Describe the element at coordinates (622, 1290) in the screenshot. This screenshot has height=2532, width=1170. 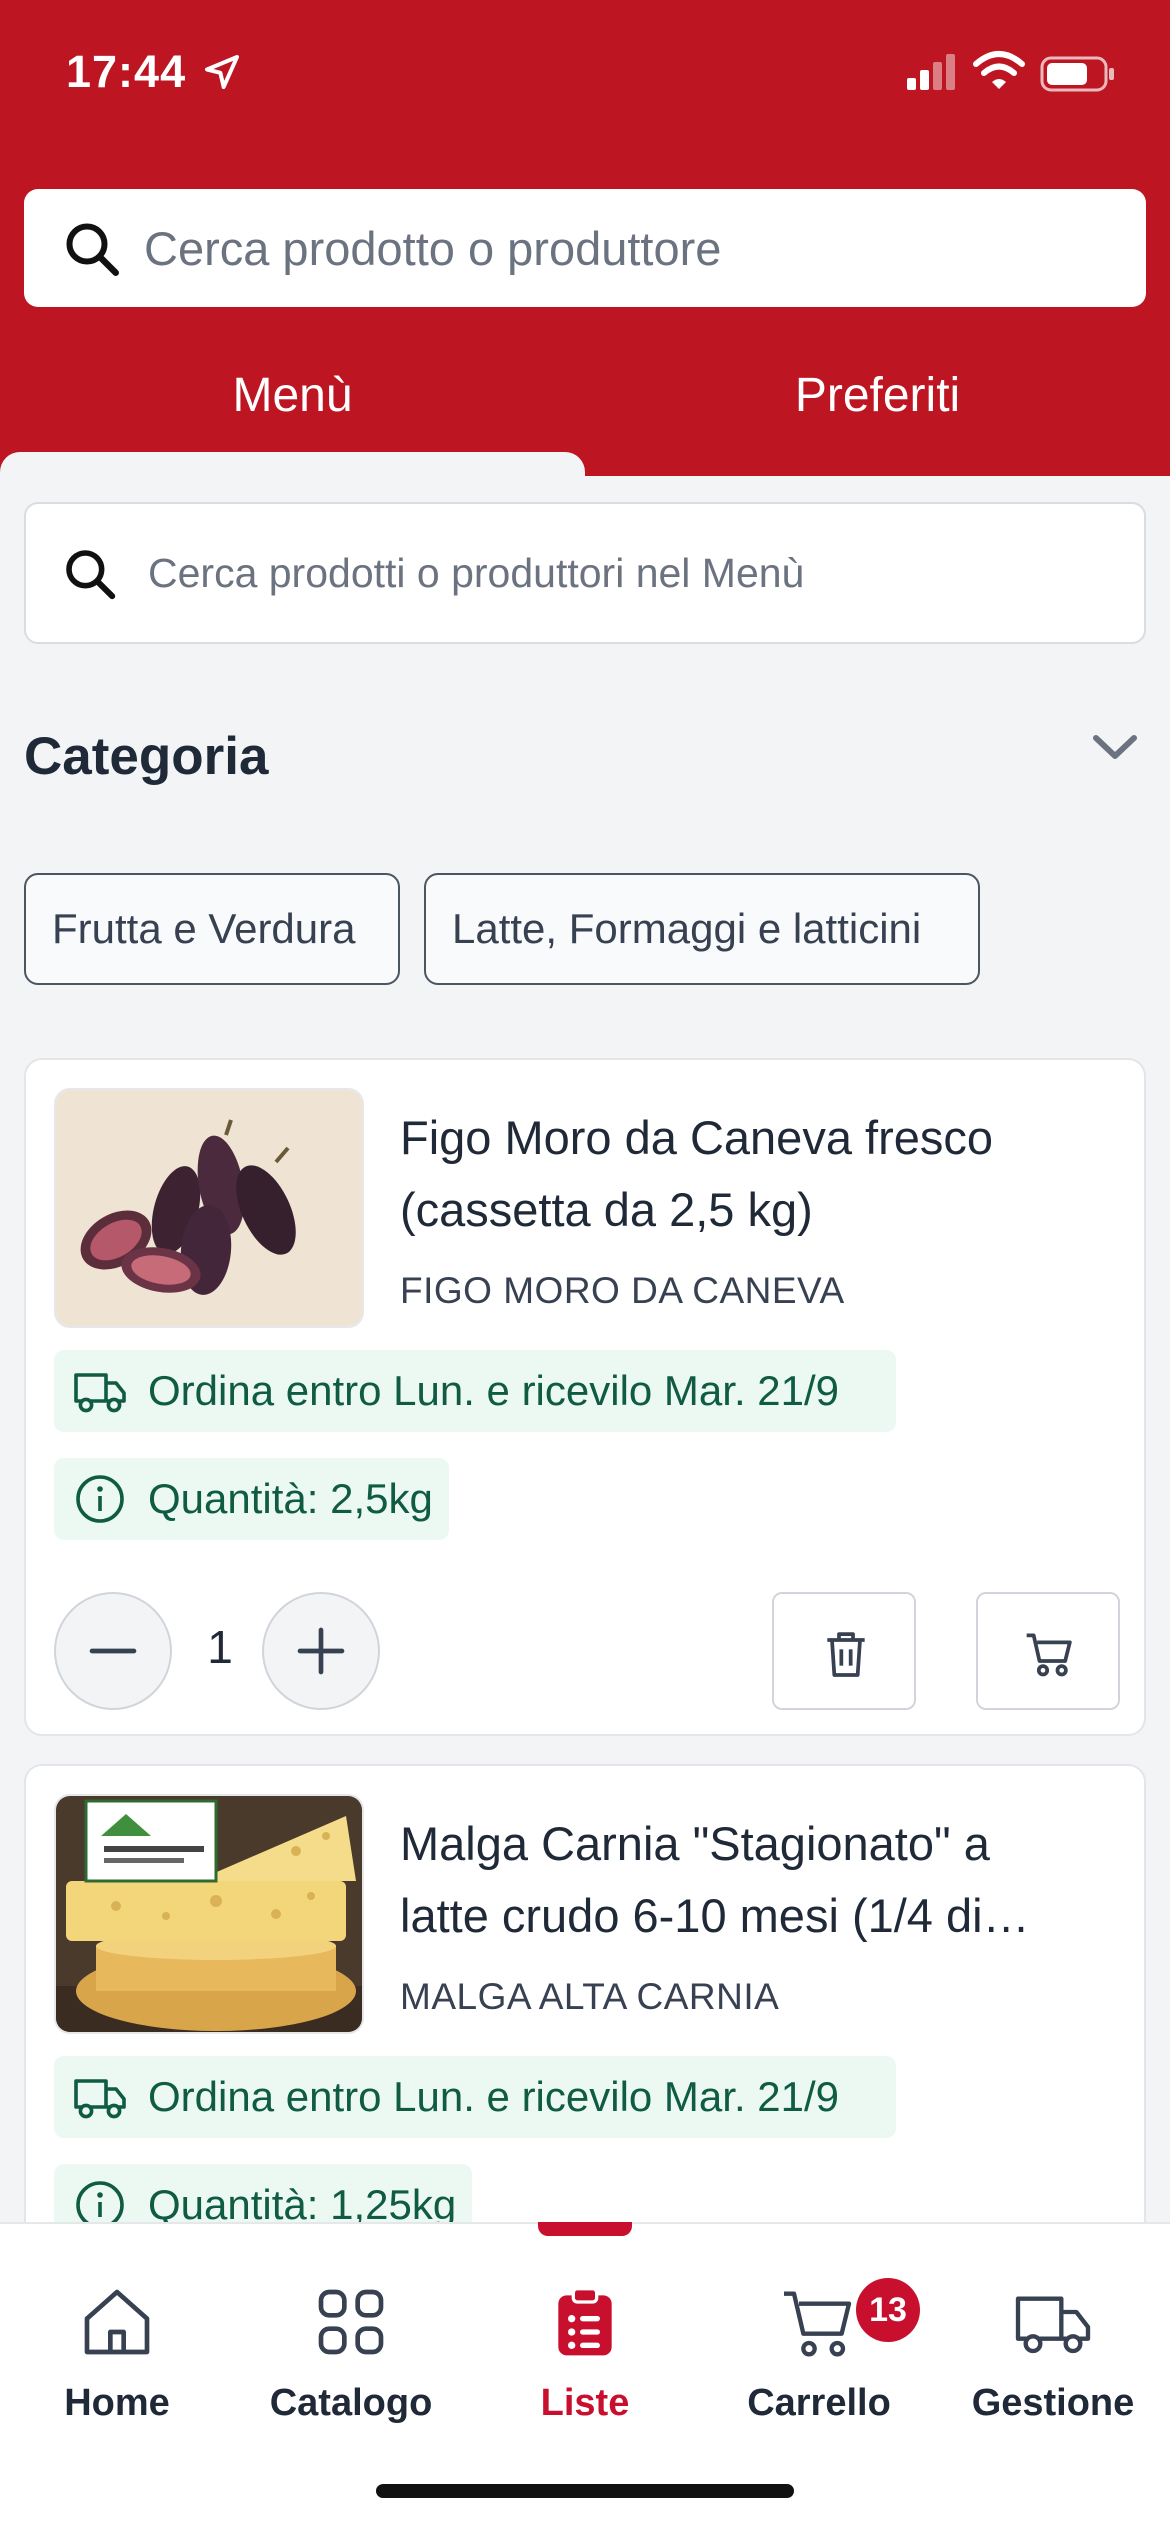
I see `product-producer: FIGO MORO DA CANEVA` at that location.